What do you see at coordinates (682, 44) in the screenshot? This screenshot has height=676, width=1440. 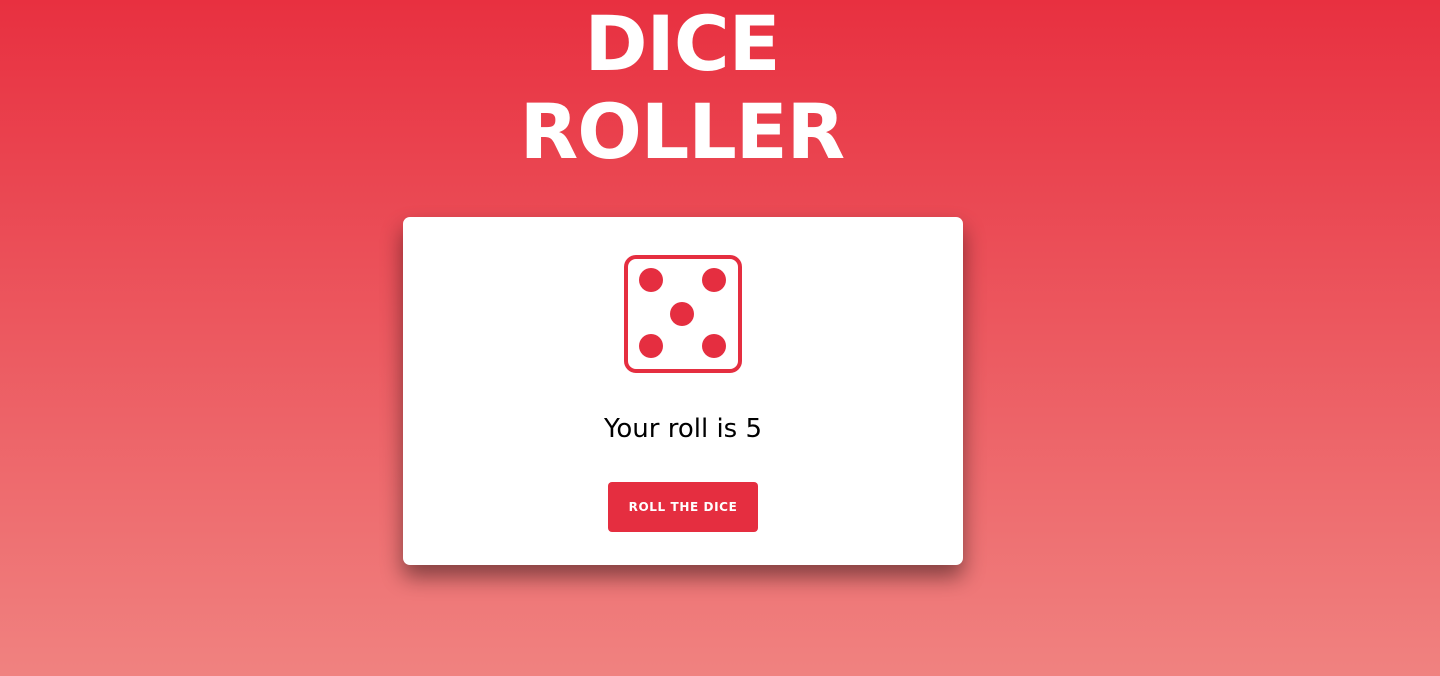 I see `page-title-line-1: DICE` at bounding box center [682, 44].